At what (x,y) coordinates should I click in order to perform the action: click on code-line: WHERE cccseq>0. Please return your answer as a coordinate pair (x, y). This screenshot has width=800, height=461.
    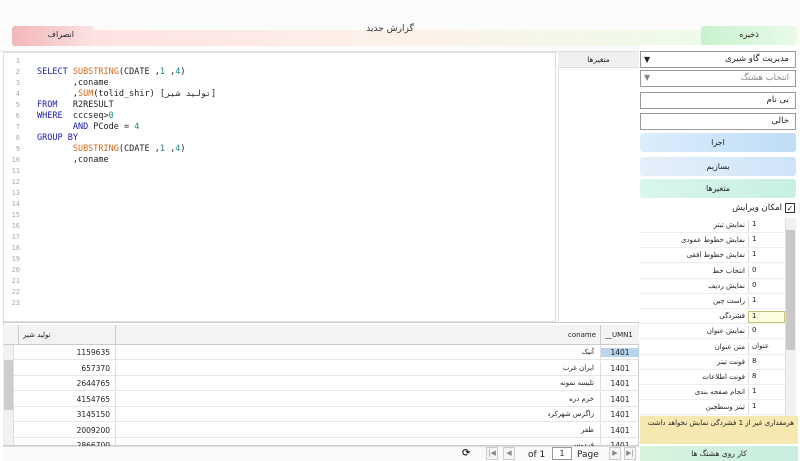
    Looking at the image, I should click on (75, 116).